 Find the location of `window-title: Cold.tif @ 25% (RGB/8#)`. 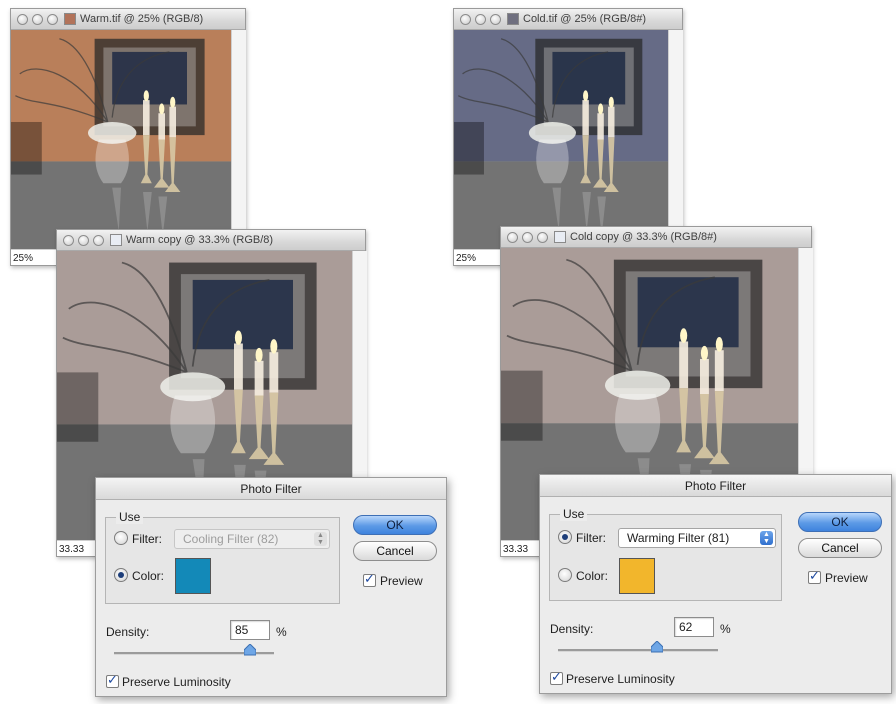

window-title: Cold.tif @ 25% (RGB/8#) is located at coordinates (585, 19).